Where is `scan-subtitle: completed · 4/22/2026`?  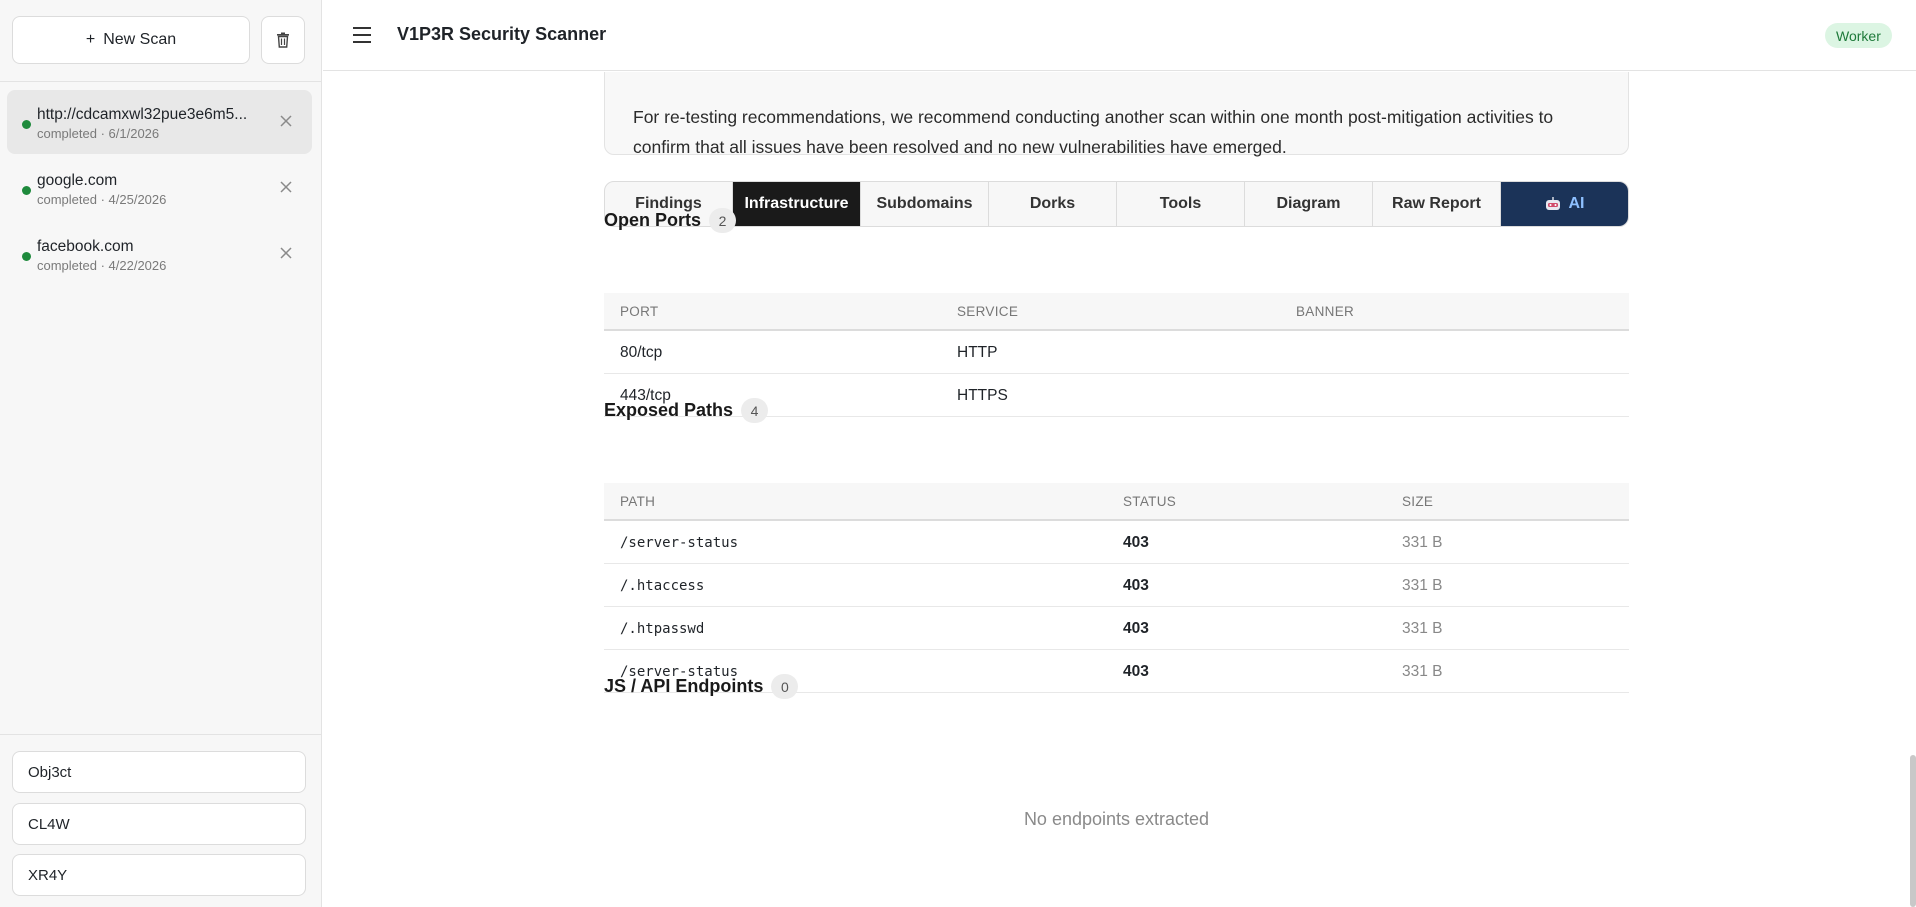 scan-subtitle: completed · 4/22/2026 is located at coordinates (102, 265).